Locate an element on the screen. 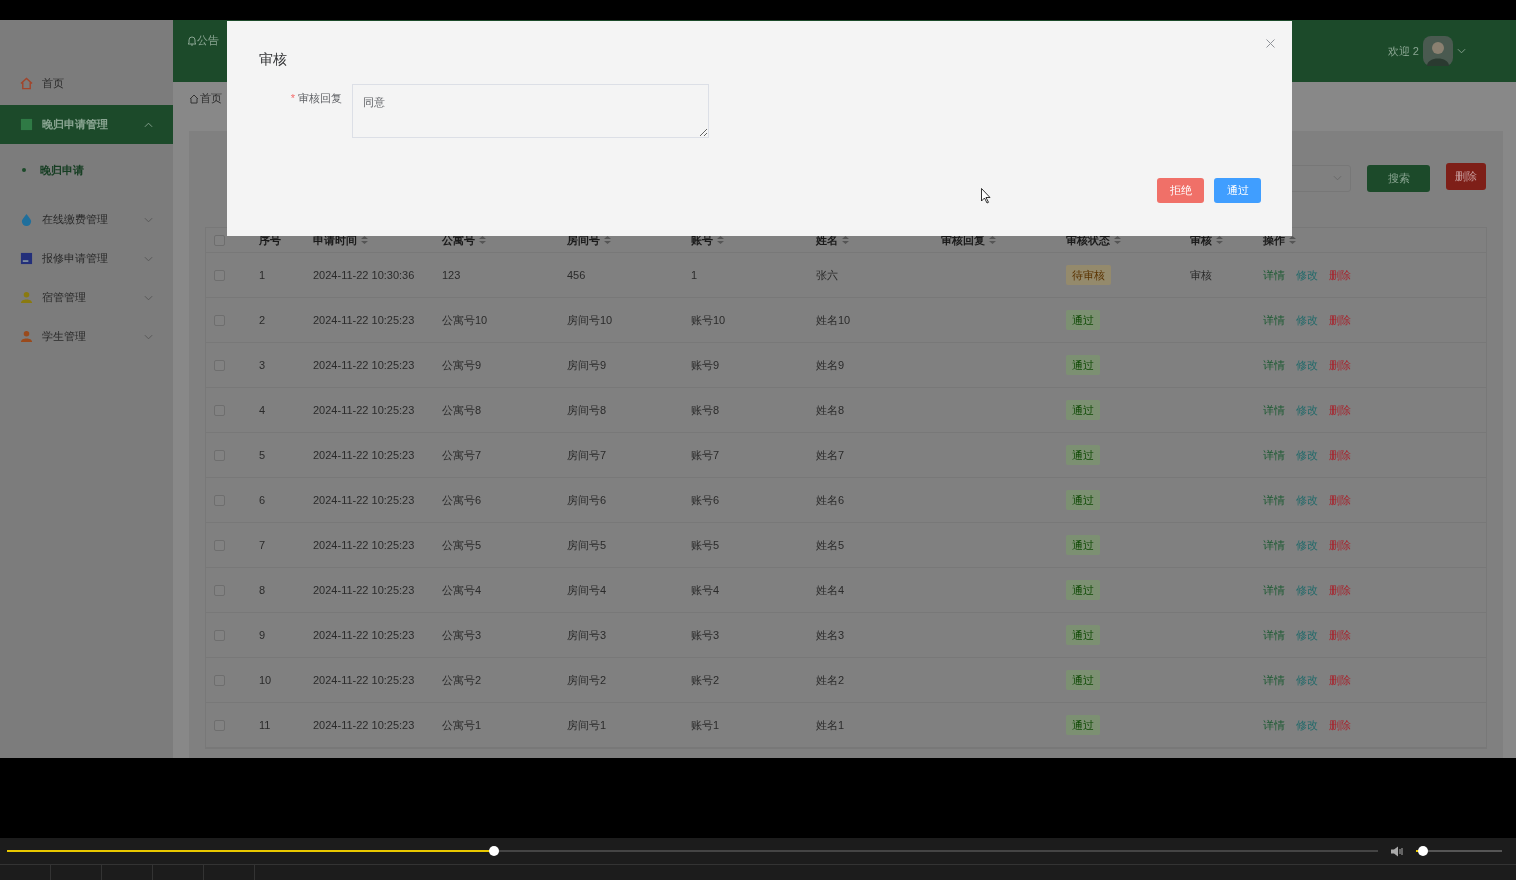 The height and width of the screenshot is (880, 1516). reply-textarea: 同意 is located at coordinates (530, 111).